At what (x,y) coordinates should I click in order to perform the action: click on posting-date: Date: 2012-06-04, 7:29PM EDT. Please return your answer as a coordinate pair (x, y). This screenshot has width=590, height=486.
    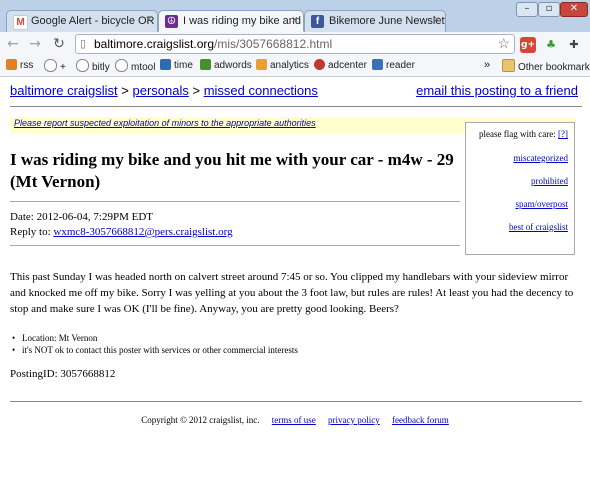
    Looking at the image, I should click on (81, 217).